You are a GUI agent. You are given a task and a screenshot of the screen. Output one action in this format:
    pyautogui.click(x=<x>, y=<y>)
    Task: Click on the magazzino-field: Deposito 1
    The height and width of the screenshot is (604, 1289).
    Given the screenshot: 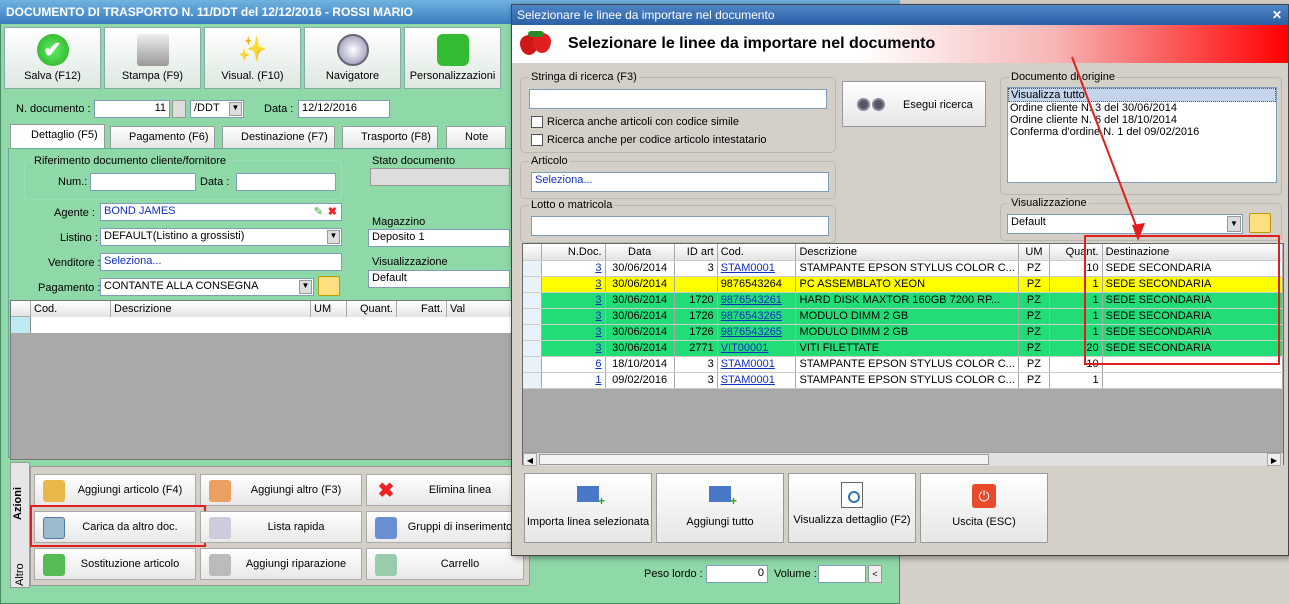 What is the action you would take?
    pyautogui.click(x=439, y=238)
    